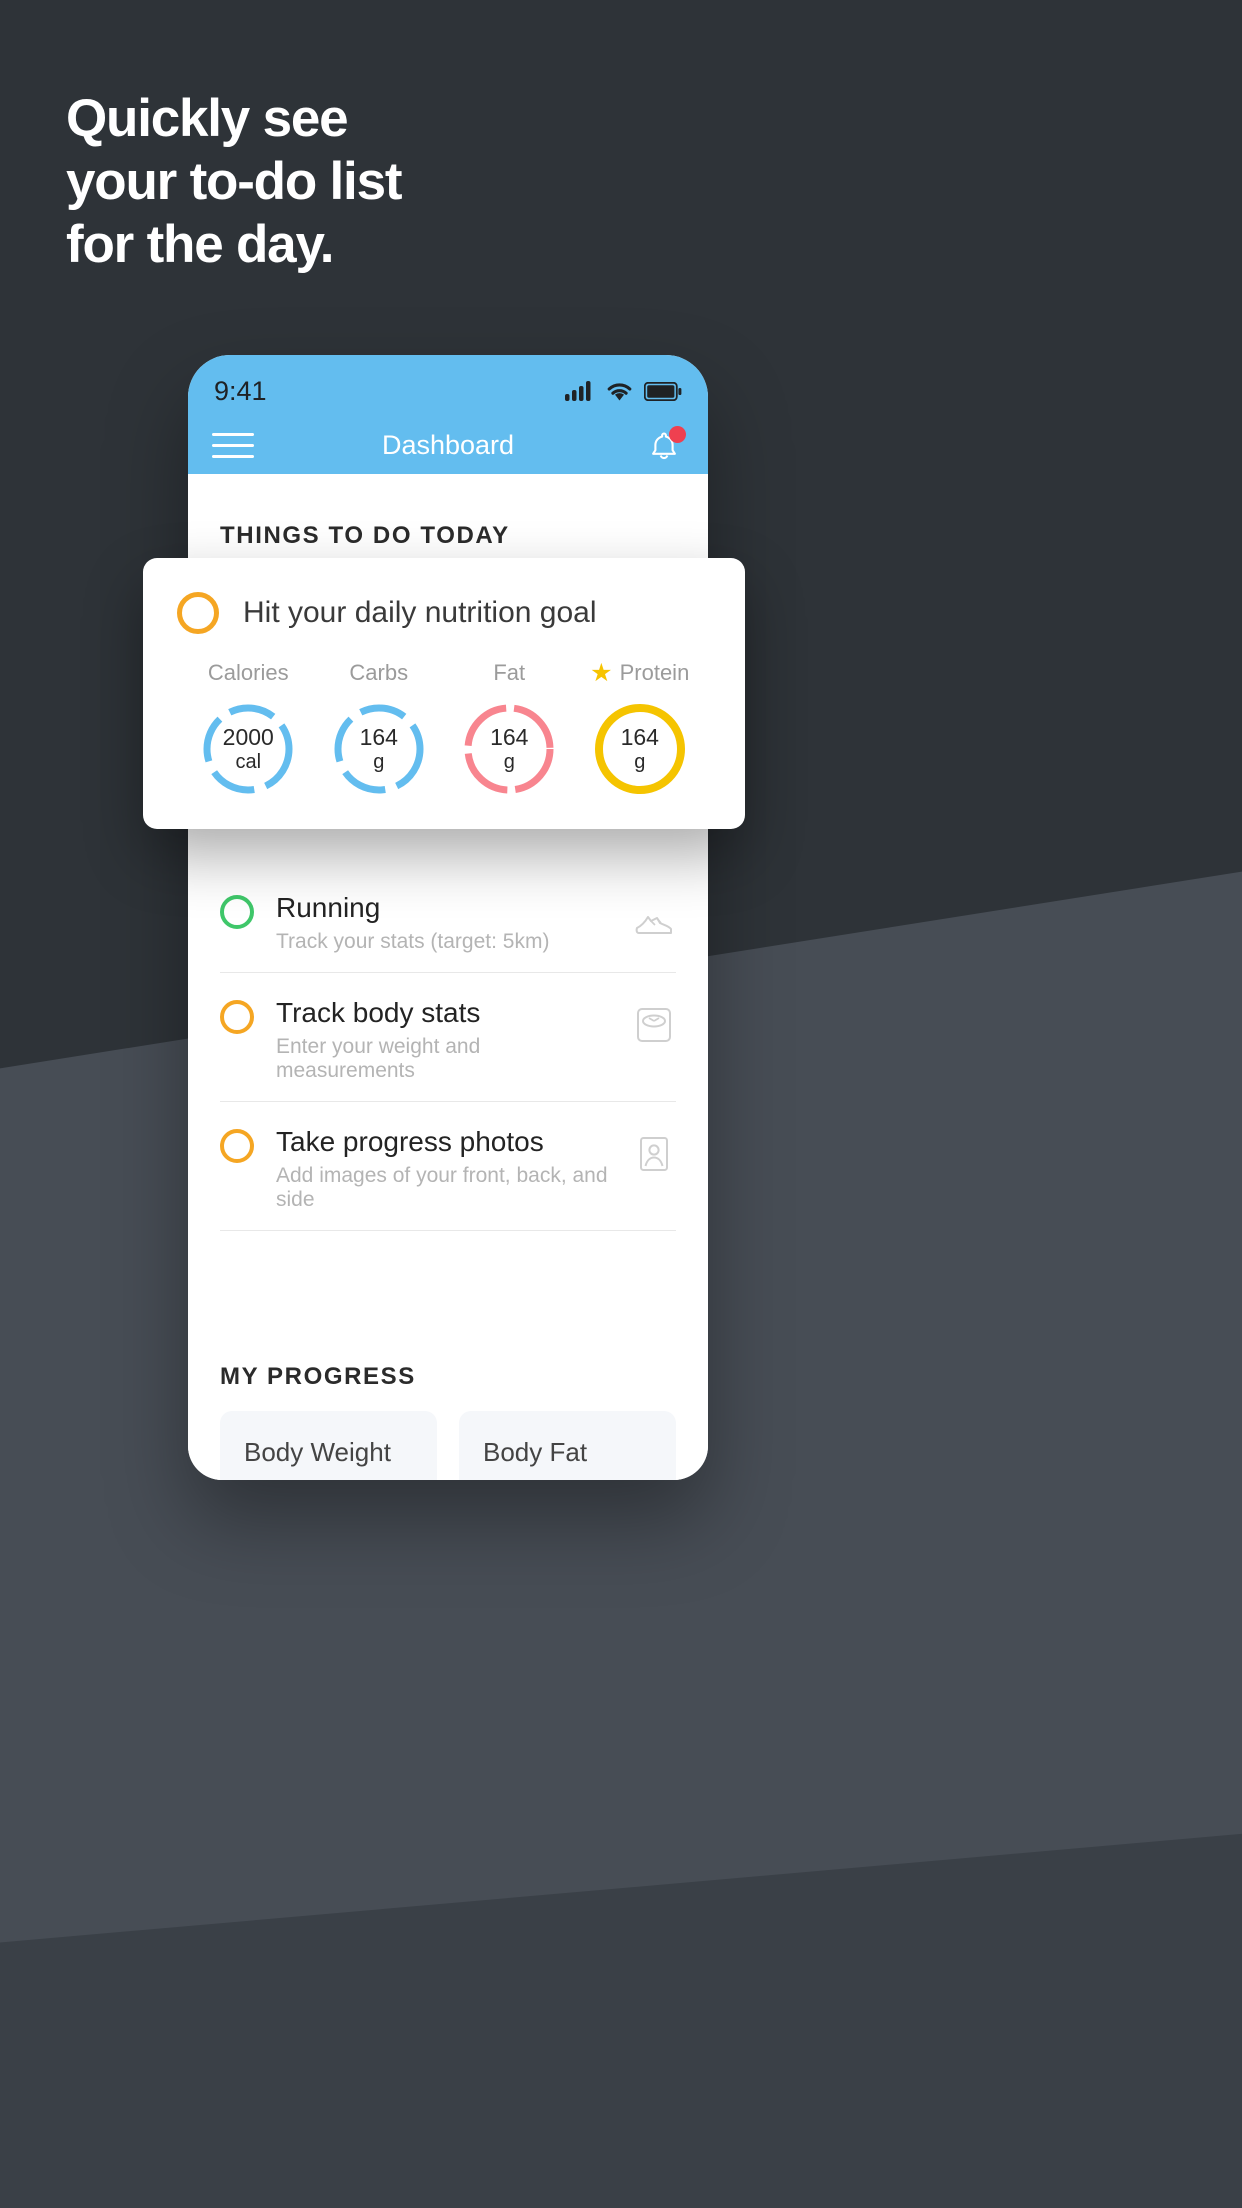 The image size is (1242, 2208). Describe the element at coordinates (240, 390) in the screenshot. I see `status-bar-time: 9:41` at that location.